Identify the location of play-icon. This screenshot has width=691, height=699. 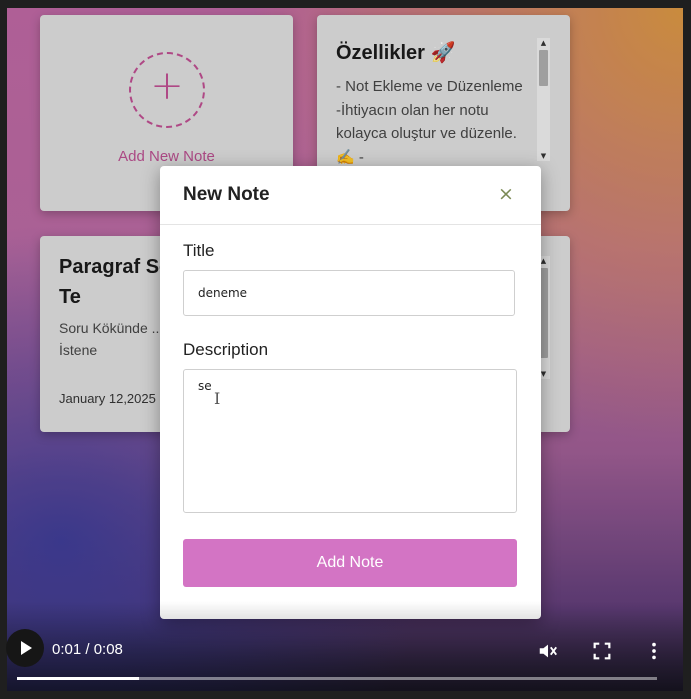
(26, 648).